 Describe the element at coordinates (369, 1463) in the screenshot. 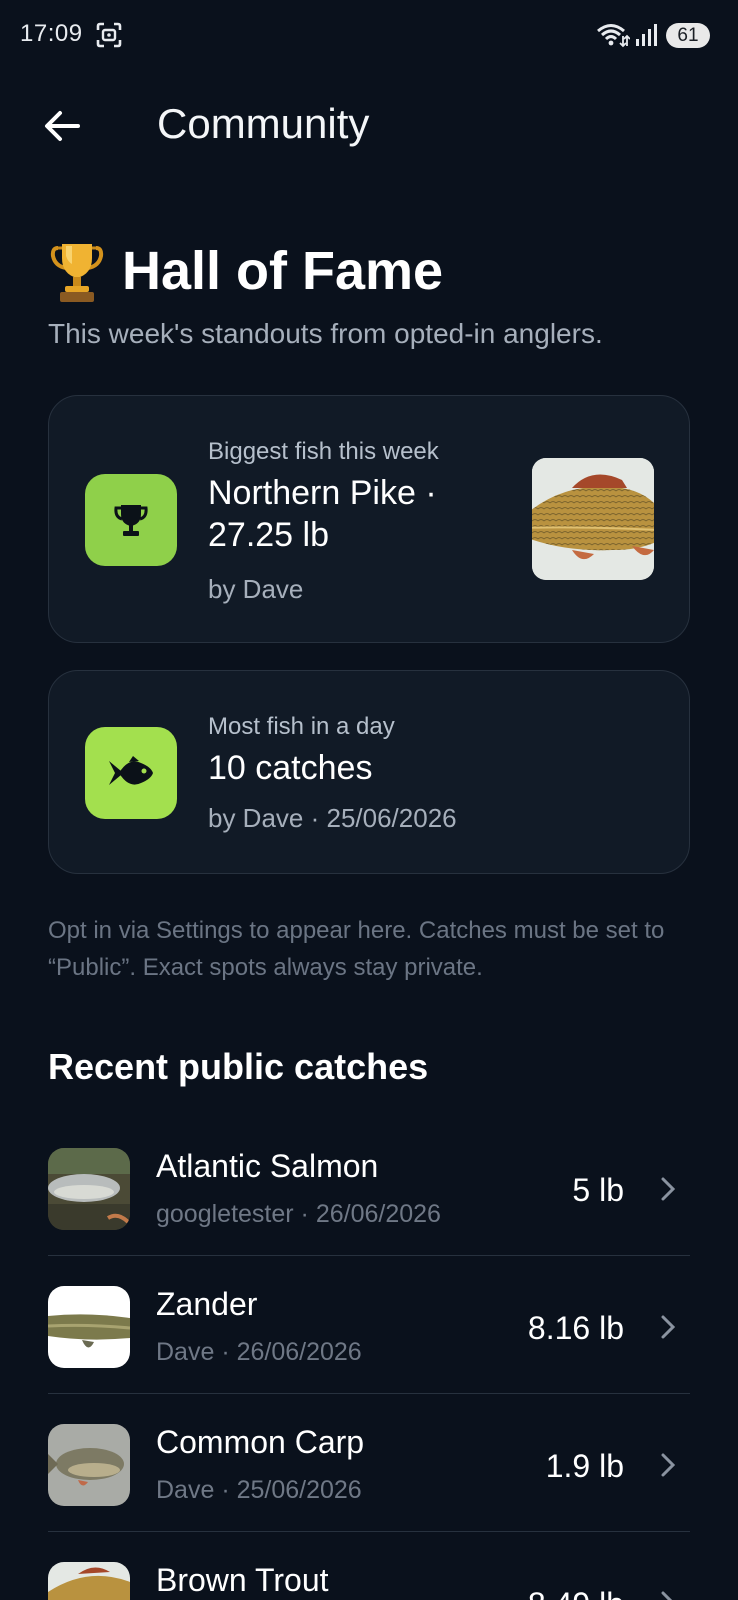

I see `list-item: Common Carp Dave · 25/06/2026 1.9 lb` at that location.